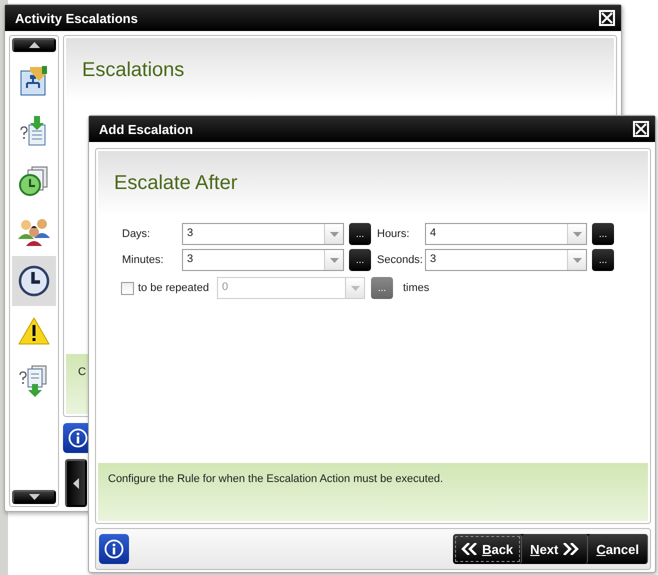 This screenshot has height=575, width=658. I want to click on days-dropdown: 3, so click(263, 234).